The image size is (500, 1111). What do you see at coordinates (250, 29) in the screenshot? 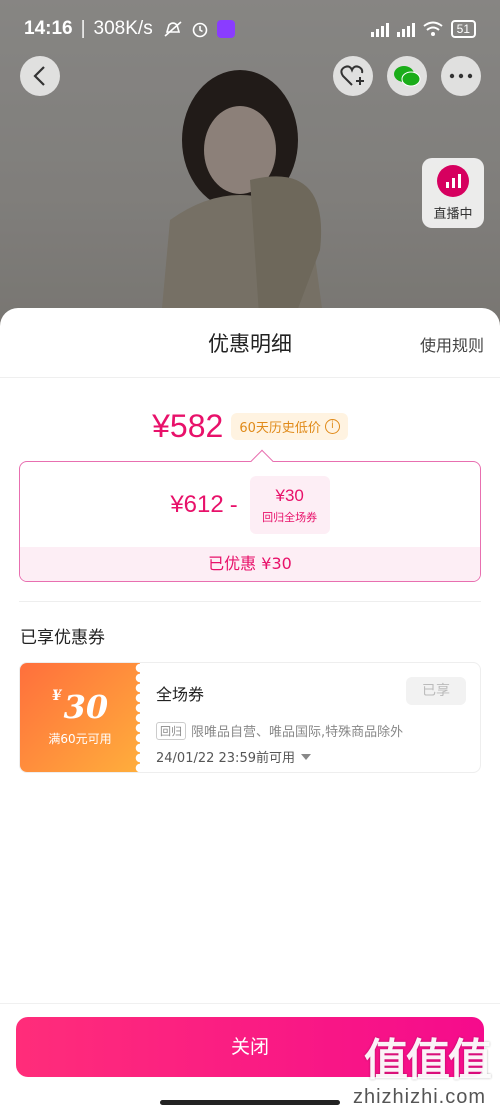
I see `status-bar: 14:16 | 308K/s 51` at bounding box center [250, 29].